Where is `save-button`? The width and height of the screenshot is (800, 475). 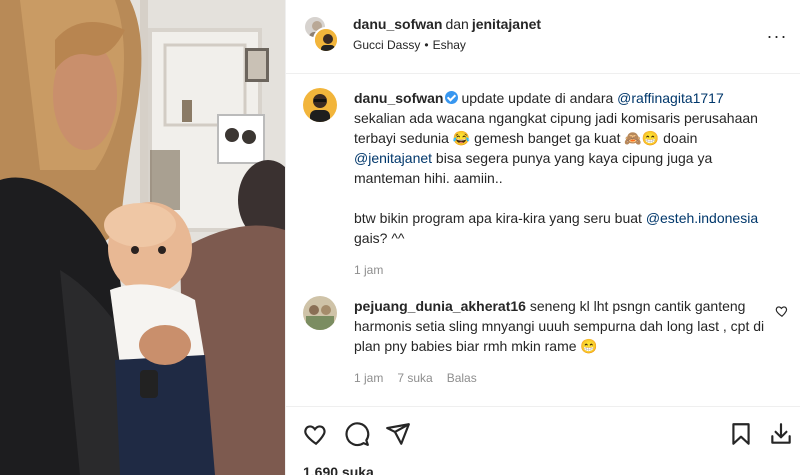 save-button is located at coordinates (741, 434).